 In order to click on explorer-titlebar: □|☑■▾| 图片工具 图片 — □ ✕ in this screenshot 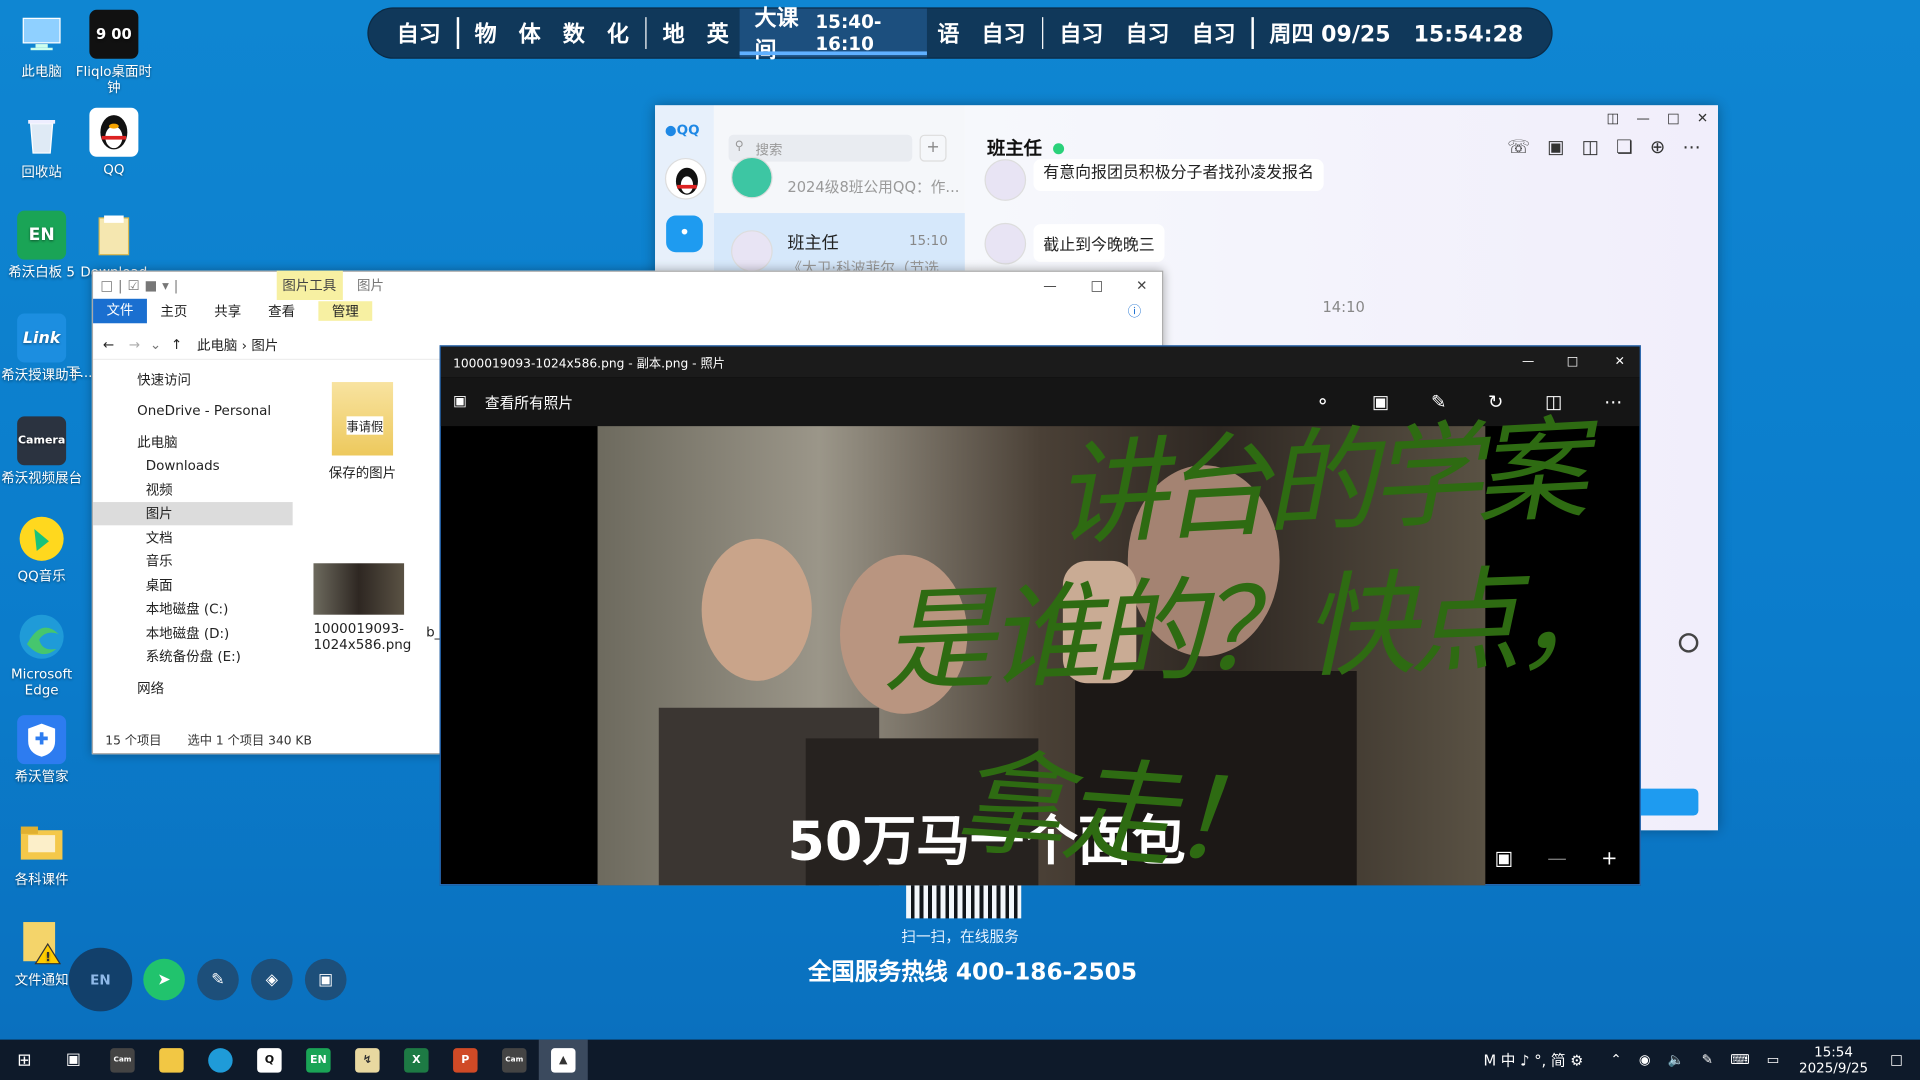, I will do `click(627, 285)`.